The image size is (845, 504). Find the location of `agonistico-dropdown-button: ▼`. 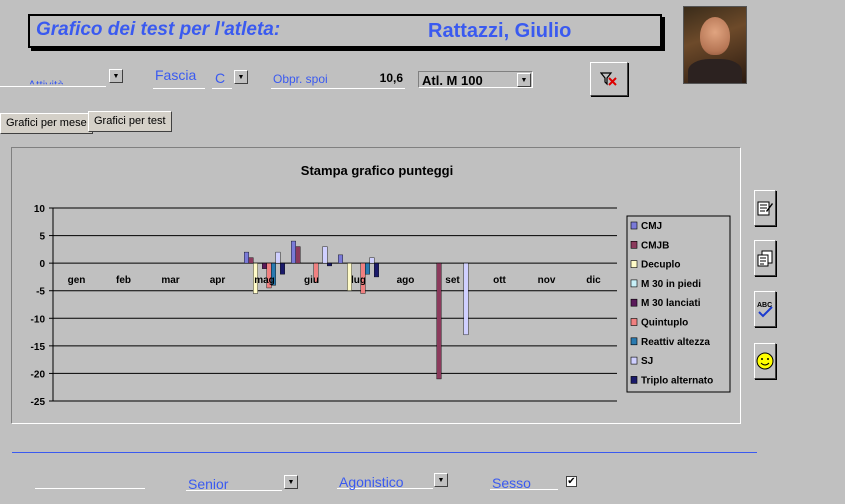

agonistico-dropdown-button: ▼ is located at coordinates (441, 480).